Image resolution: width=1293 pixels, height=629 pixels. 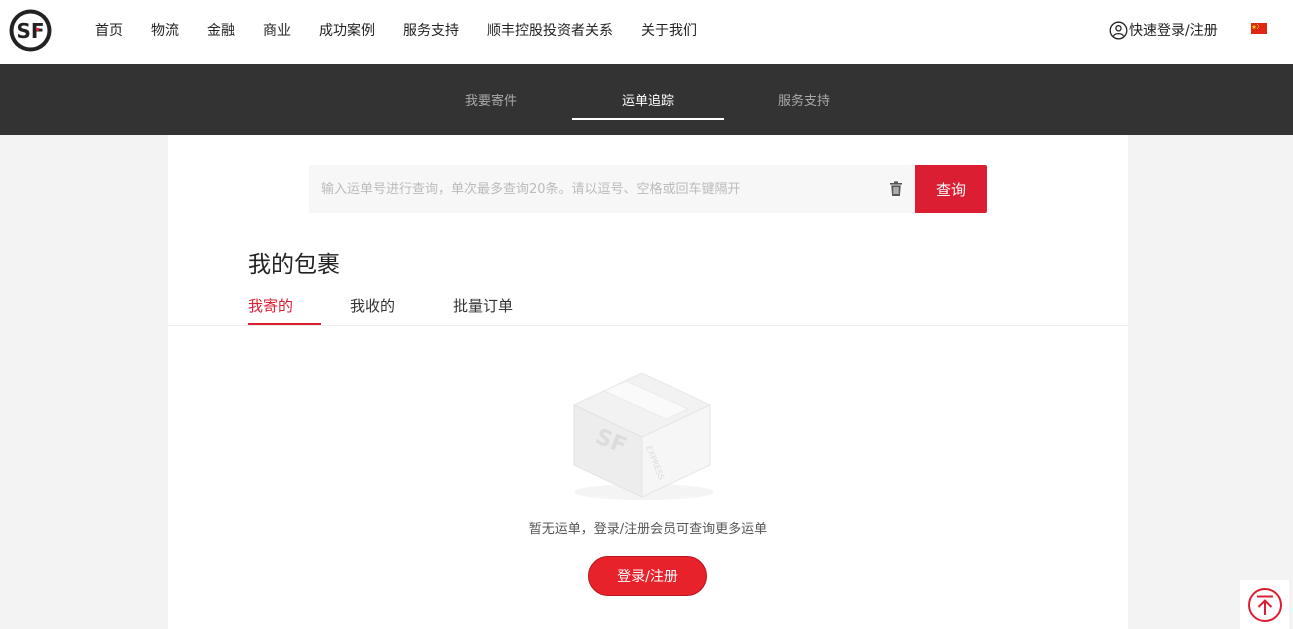 What do you see at coordinates (299, 310) in the screenshot?
I see `tab-sent: 我寄的` at bounding box center [299, 310].